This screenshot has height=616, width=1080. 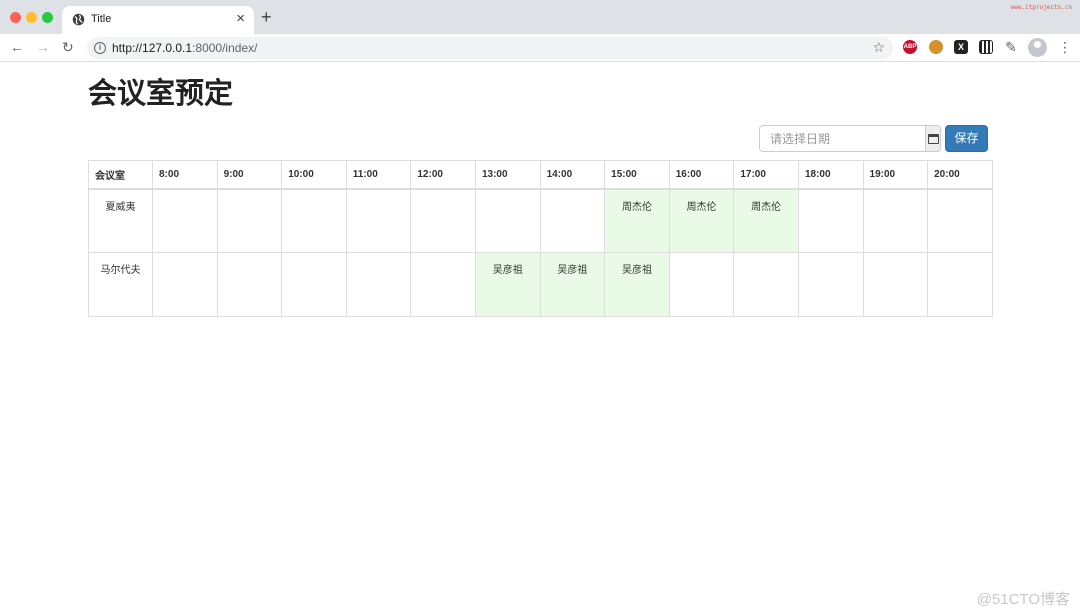 I want to click on page-title: 会议室预定, so click(x=161, y=94).